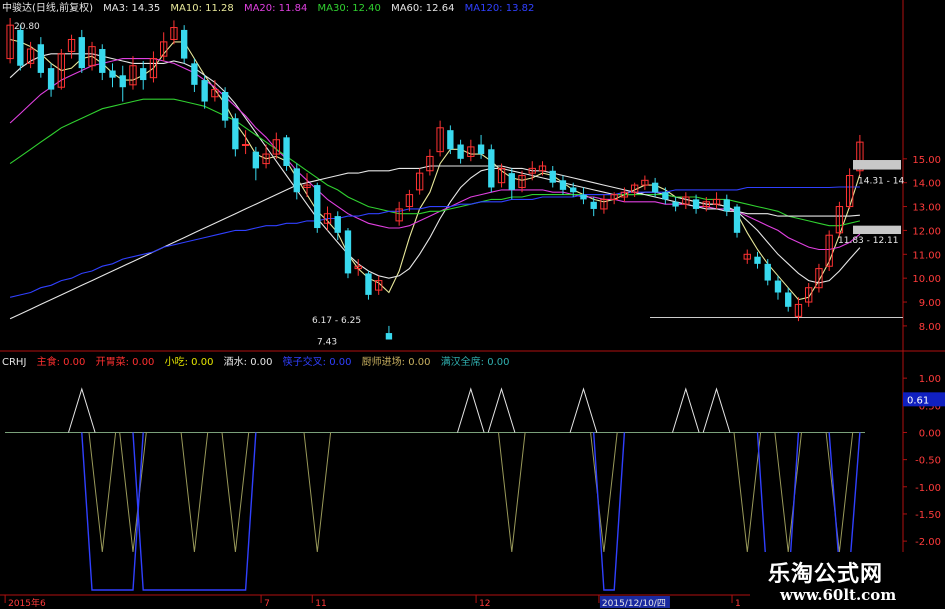 The height and width of the screenshot is (609, 945). Describe the element at coordinates (327, 343) in the screenshot. I see `min-price-label: 7.43` at that location.